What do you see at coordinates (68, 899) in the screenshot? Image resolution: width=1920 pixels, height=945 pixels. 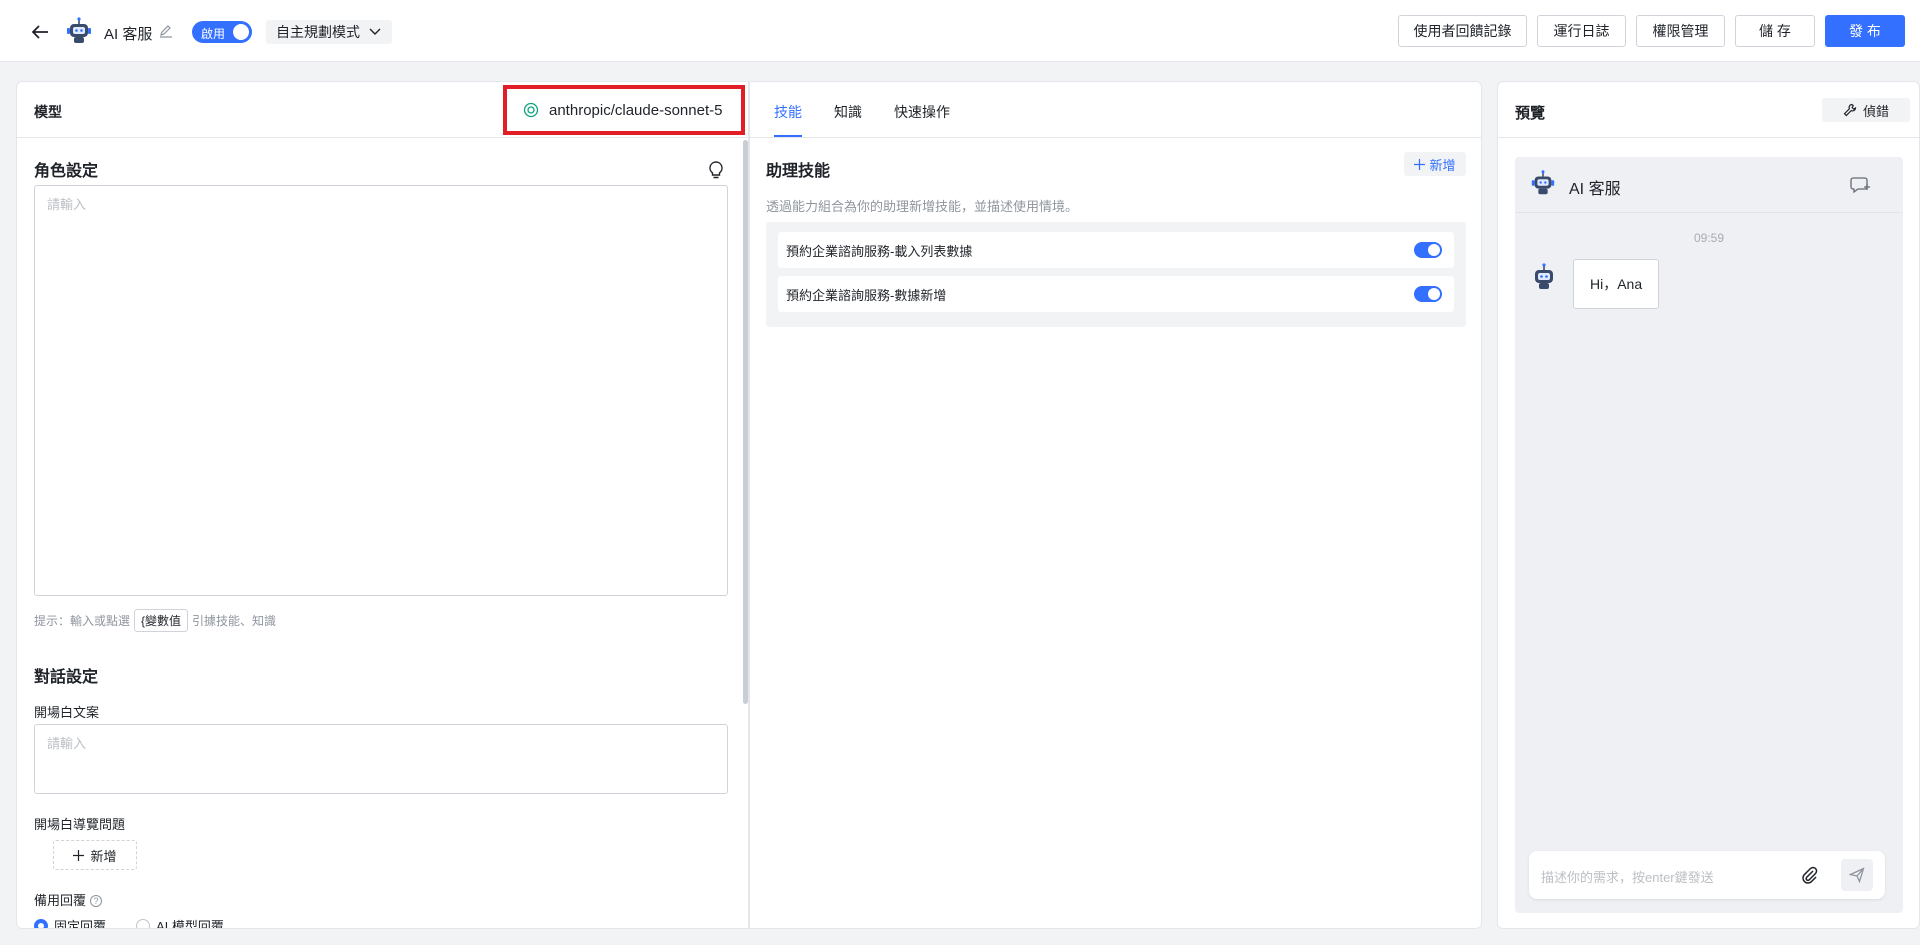 I see `fallback-reply-label: 備用回覆?` at bounding box center [68, 899].